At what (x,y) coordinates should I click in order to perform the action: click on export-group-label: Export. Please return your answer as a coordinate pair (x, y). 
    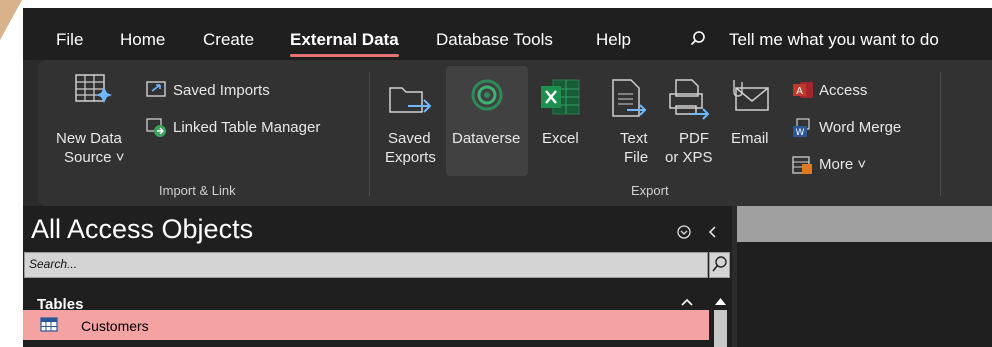
    Looking at the image, I should click on (650, 190).